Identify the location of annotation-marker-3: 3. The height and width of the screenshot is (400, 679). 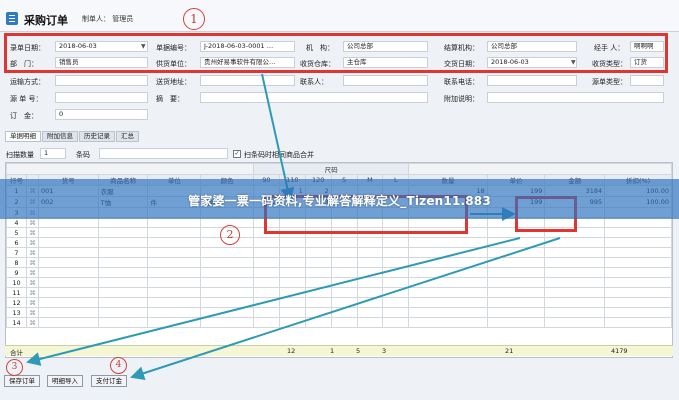
(14, 367).